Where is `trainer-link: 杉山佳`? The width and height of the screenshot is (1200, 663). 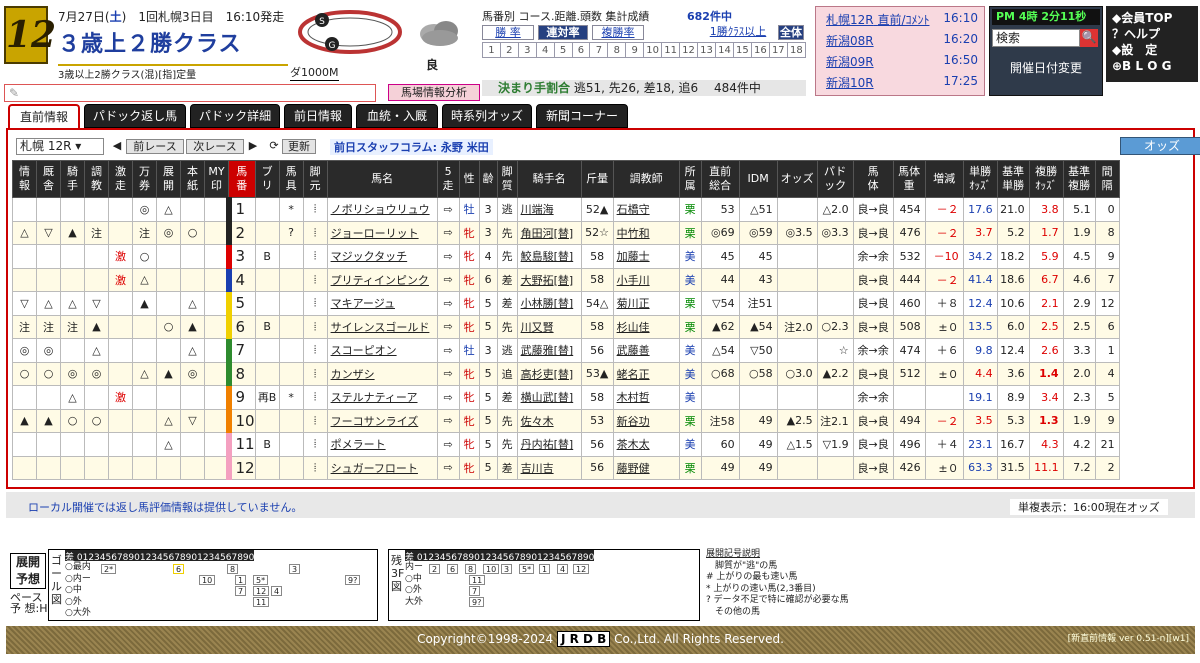 trainer-link: 杉山佳 is located at coordinates (646, 326).